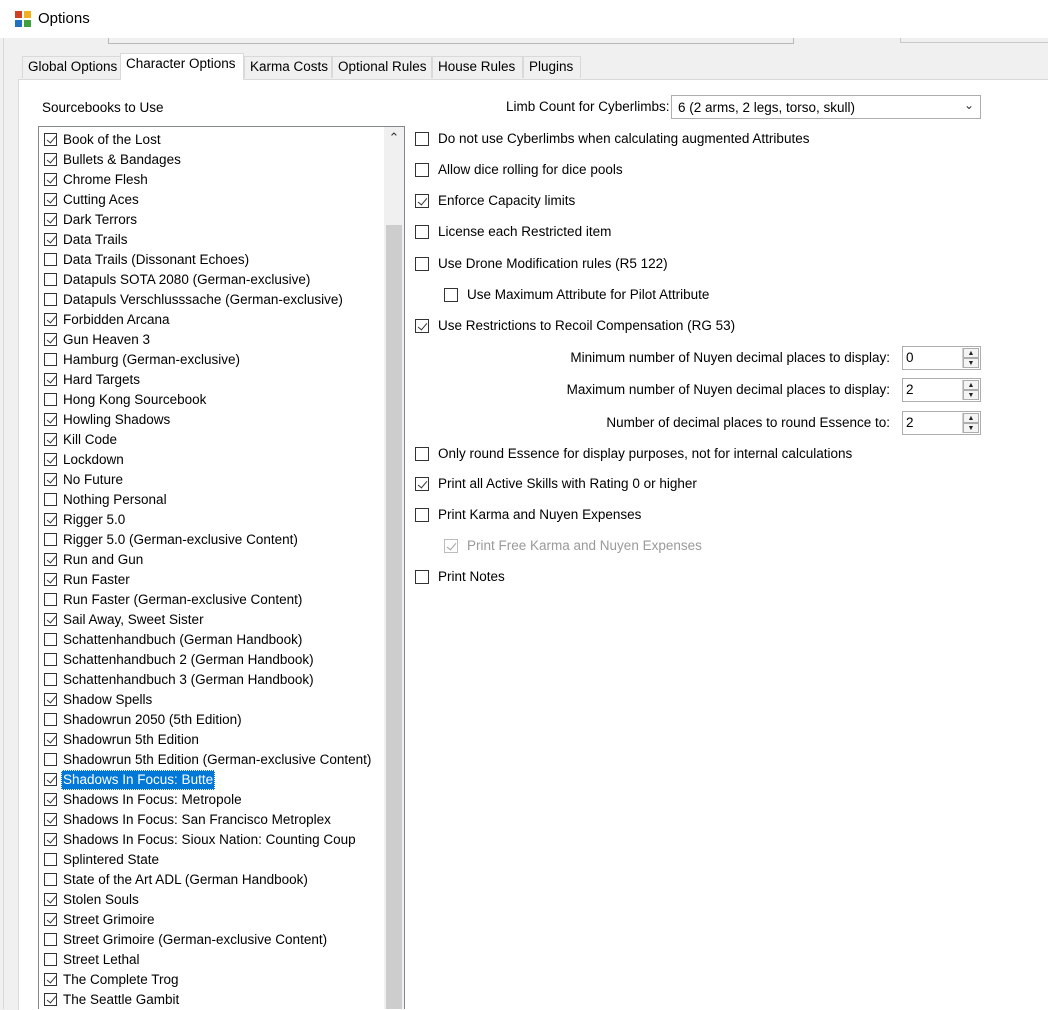  Describe the element at coordinates (95, 239) in the screenshot. I see `sourcebook-label: Data Trails` at that location.